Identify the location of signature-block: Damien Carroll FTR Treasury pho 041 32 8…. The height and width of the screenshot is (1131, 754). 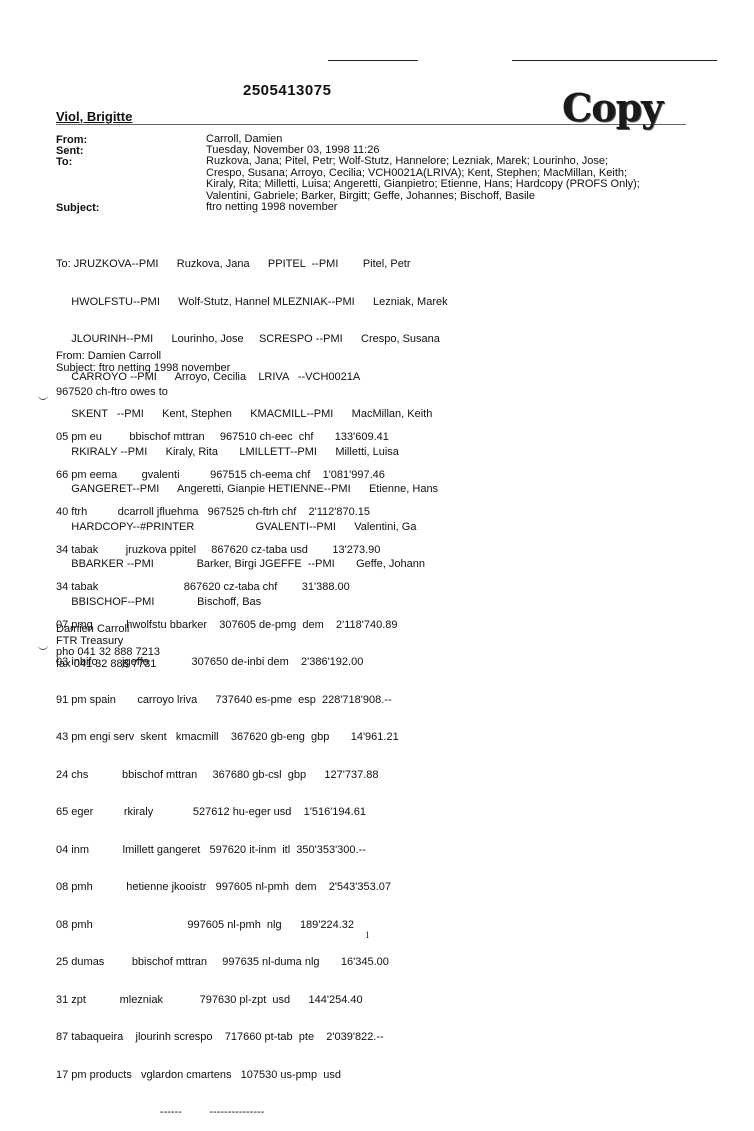
(108, 646).